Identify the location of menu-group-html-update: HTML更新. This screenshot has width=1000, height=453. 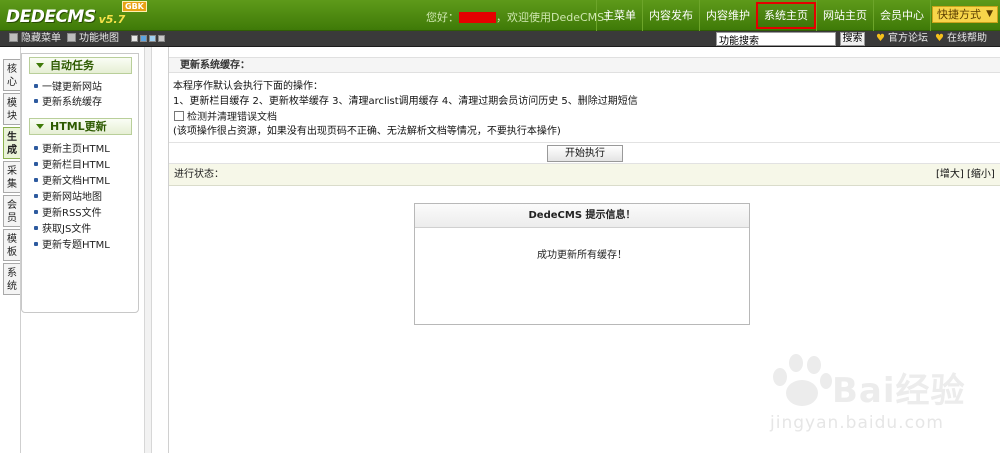
(80, 126).